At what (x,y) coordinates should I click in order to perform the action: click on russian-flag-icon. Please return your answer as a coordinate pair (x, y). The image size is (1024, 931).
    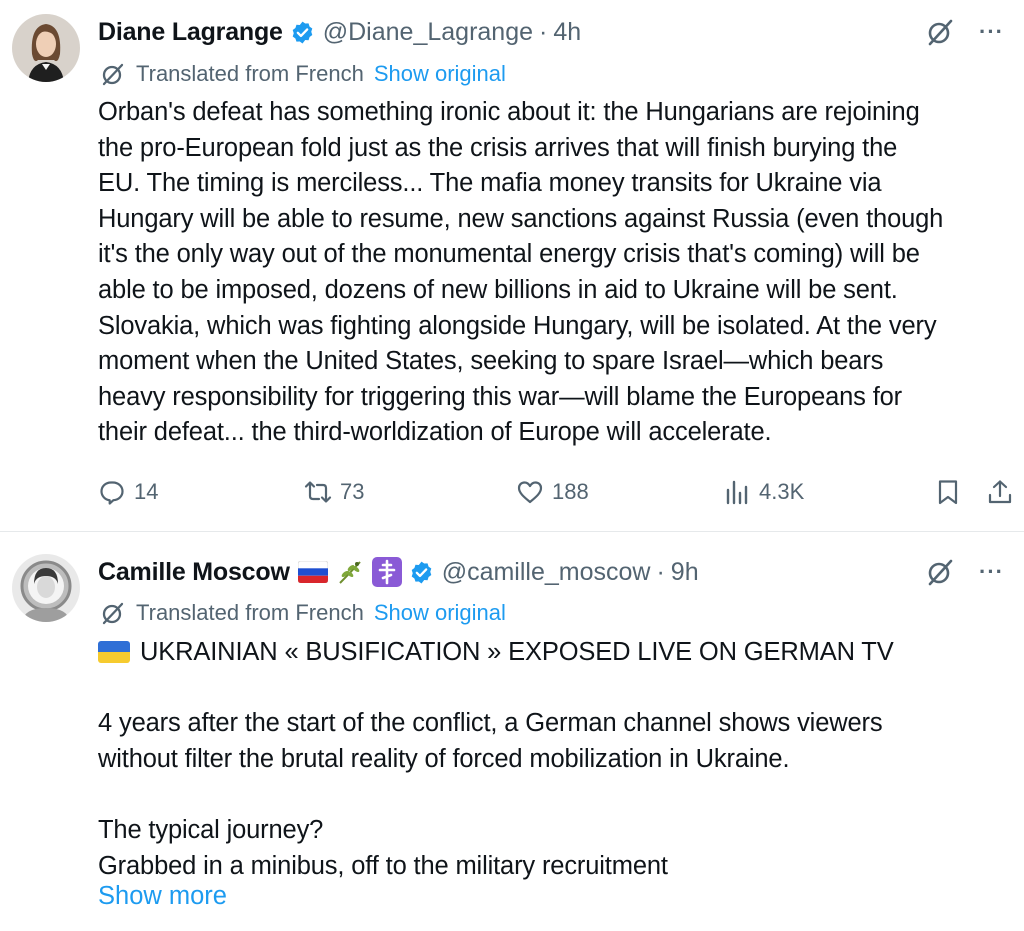
    Looking at the image, I should click on (312, 572).